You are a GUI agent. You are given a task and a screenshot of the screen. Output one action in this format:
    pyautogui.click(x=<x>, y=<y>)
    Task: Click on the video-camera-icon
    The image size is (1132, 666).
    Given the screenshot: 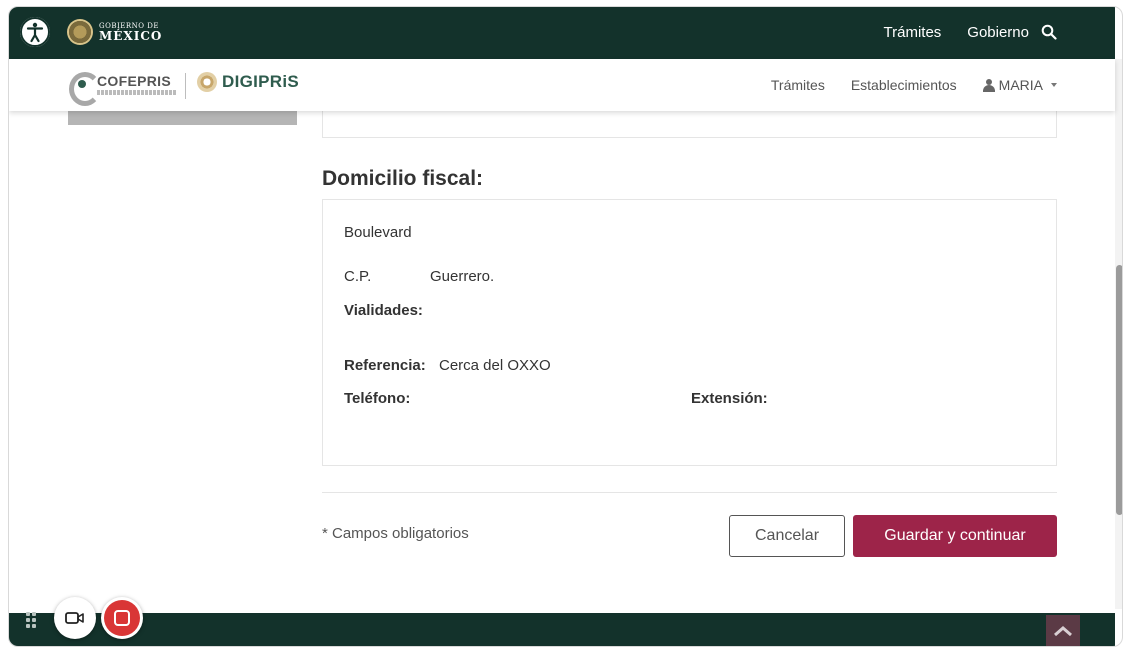 What is the action you would take?
    pyautogui.click(x=74, y=618)
    